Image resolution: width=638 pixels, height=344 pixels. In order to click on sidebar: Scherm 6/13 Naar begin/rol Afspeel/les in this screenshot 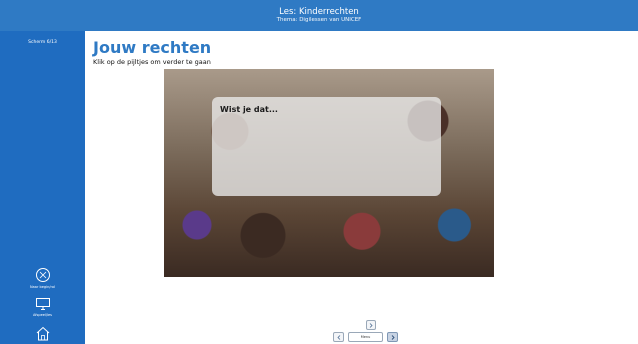, I will do `click(42, 187)`.